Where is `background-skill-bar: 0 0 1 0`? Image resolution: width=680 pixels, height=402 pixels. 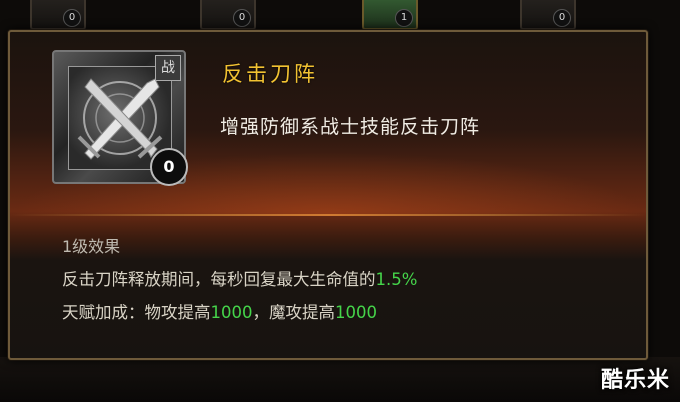
background-skill-bar: 0 0 1 0 is located at coordinates (340, 16).